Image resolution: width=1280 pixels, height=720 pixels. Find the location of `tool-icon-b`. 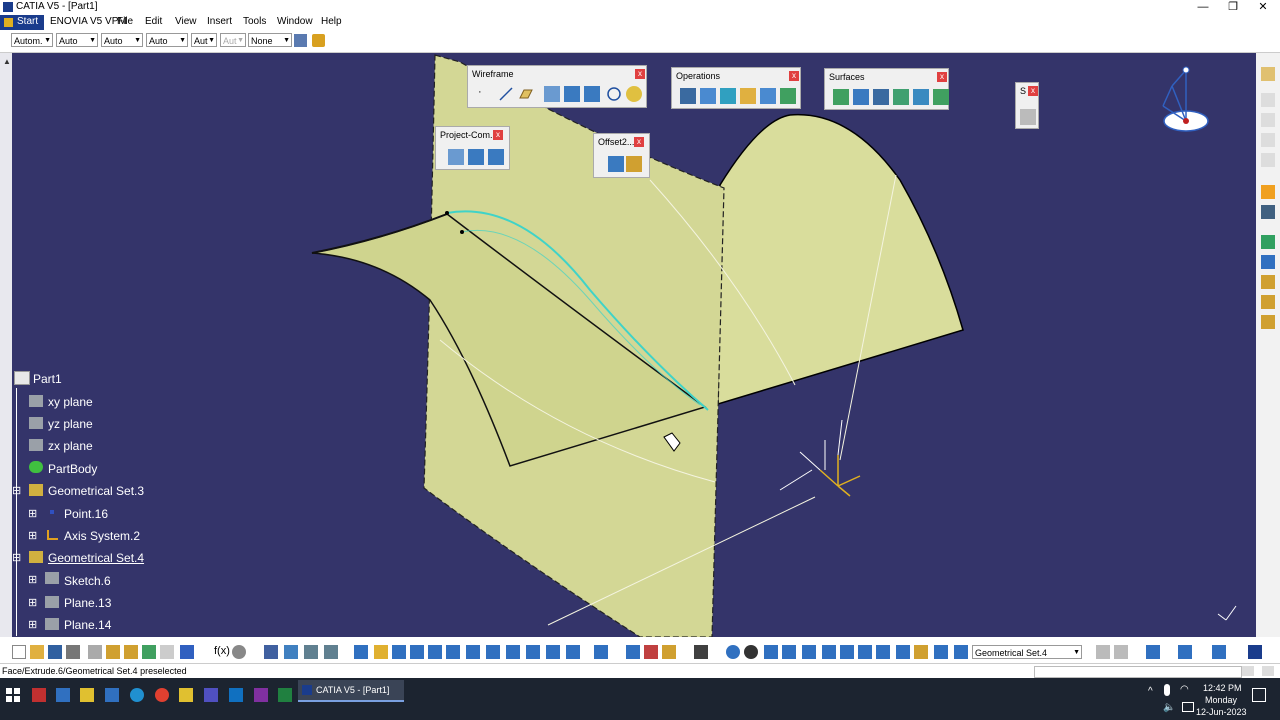

tool-icon-b is located at coordinates (1121, 652).